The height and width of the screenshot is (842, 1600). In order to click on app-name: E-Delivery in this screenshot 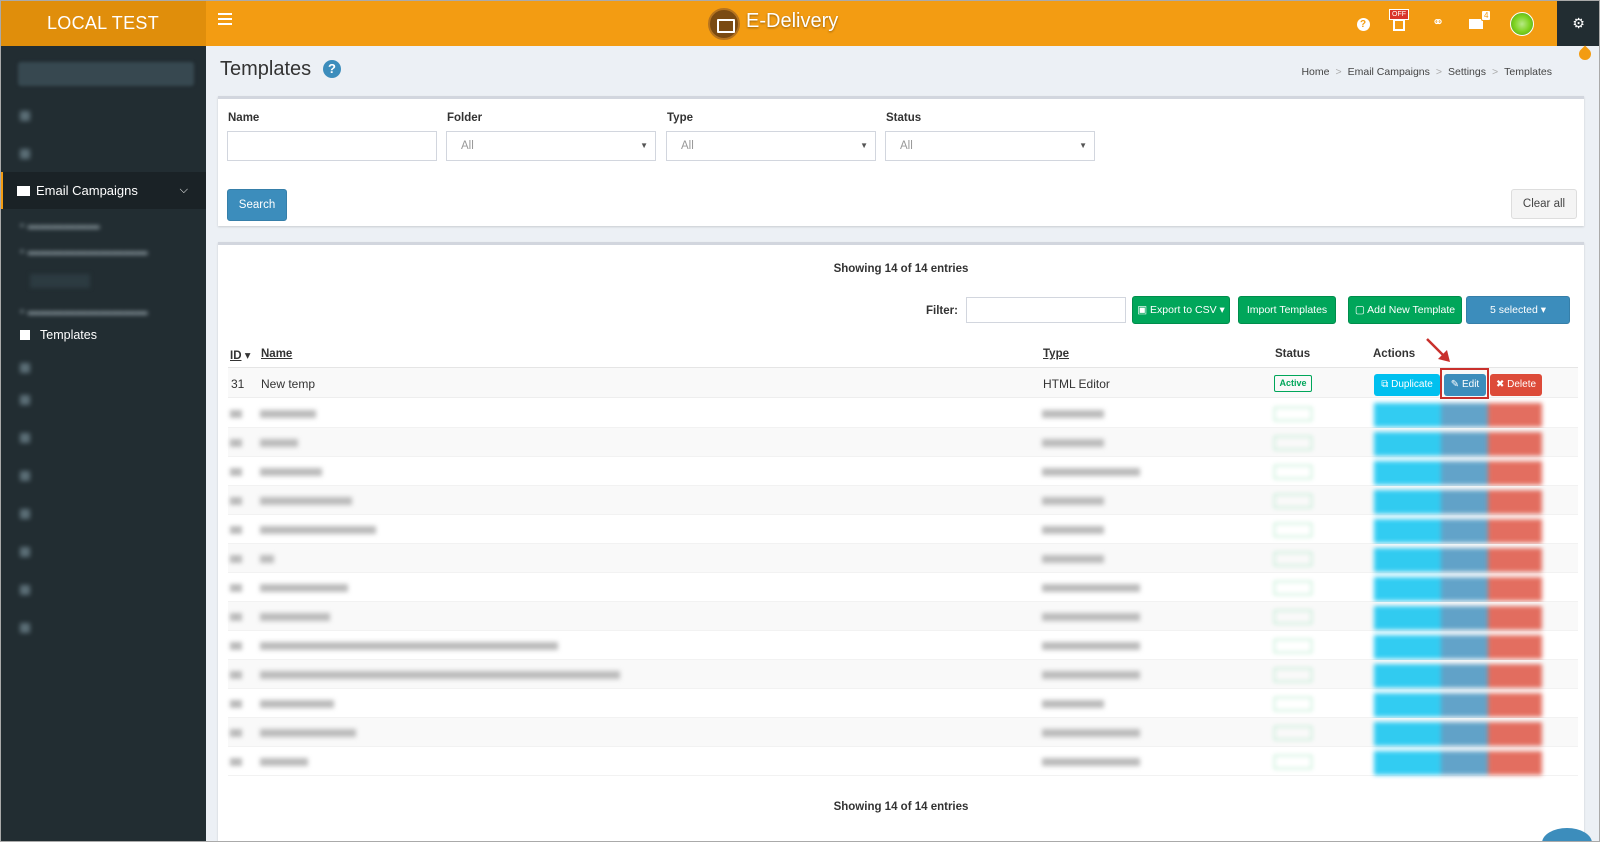, I will do `click(792, 21)`.